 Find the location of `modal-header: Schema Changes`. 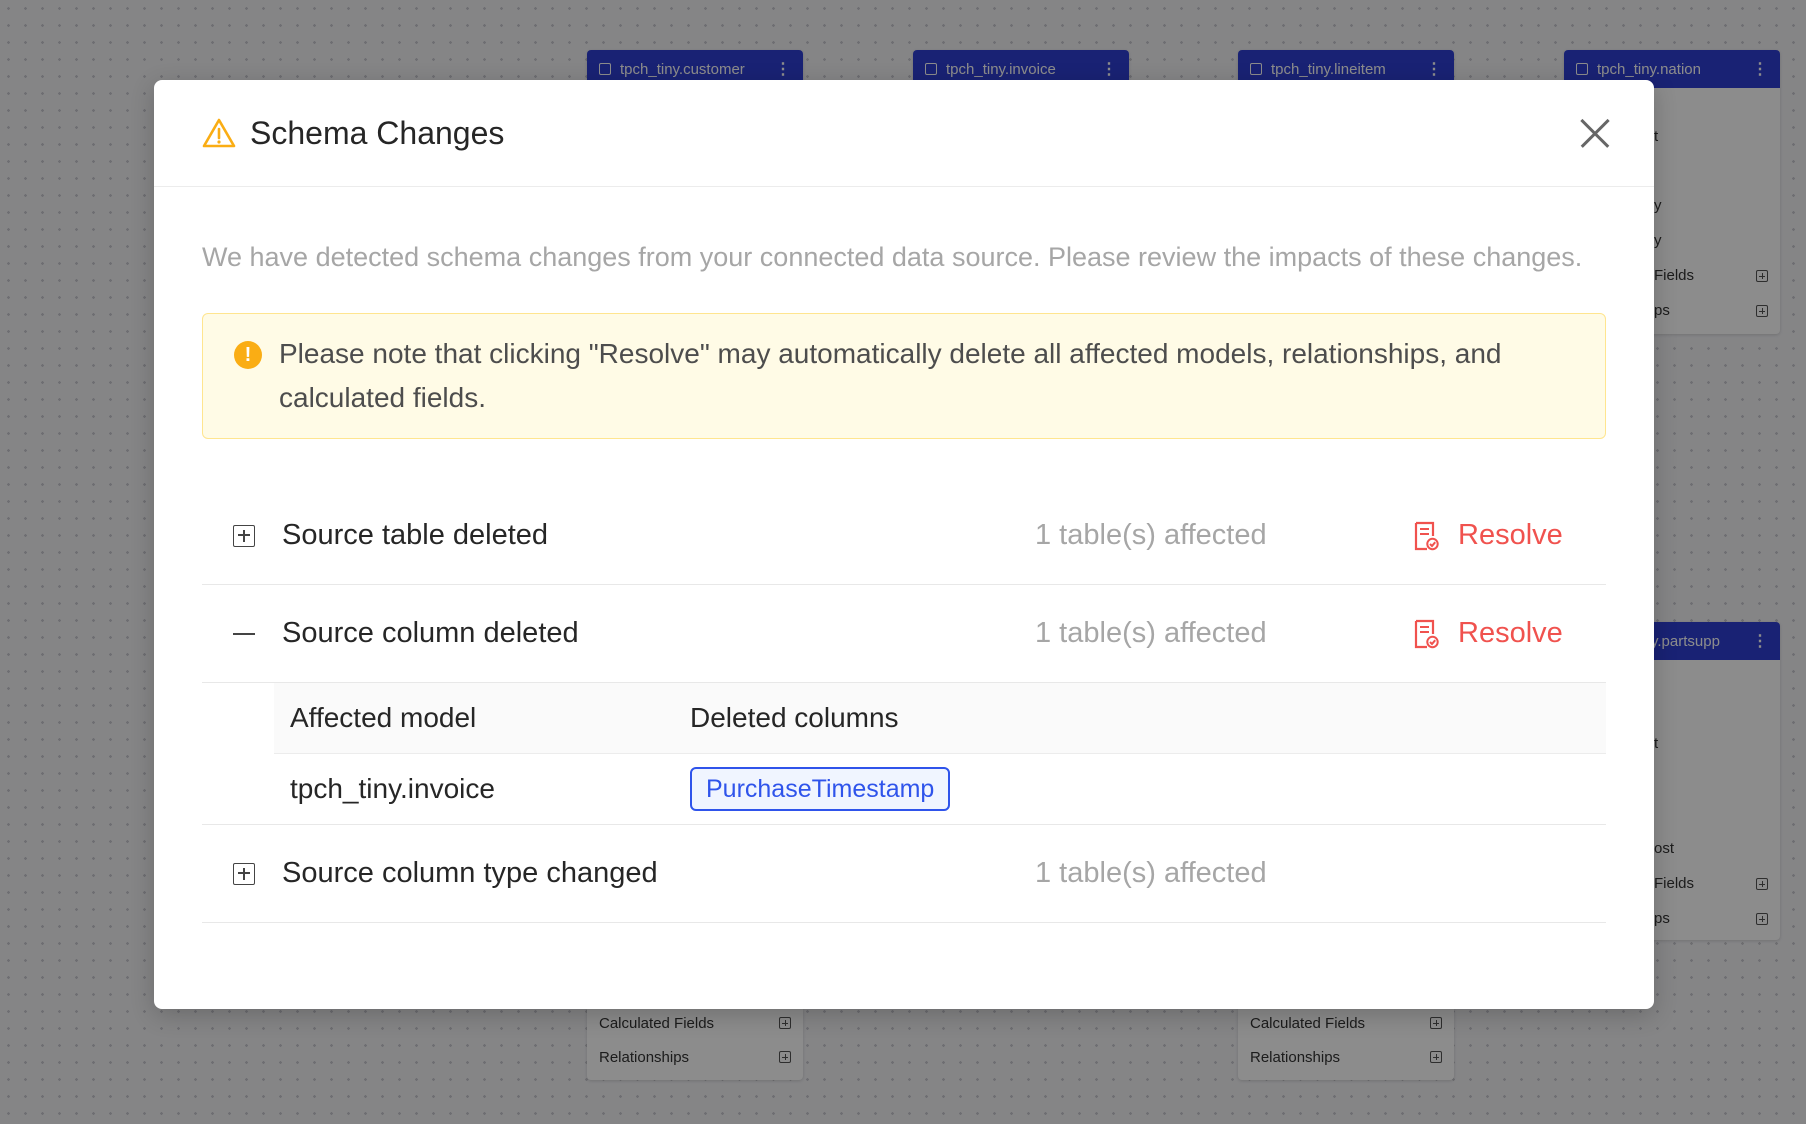

modal-header: Schema Changes is located at coordinates (904, 133).